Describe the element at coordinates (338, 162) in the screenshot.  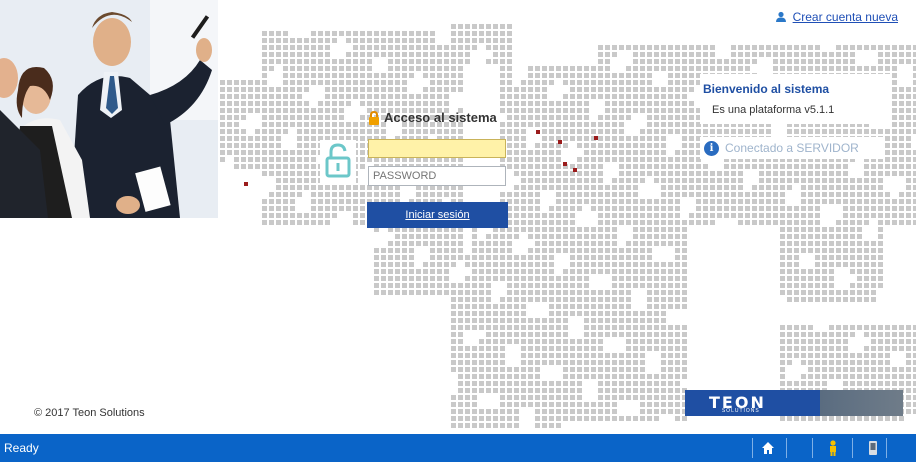
I see `unlock-icon` at that location.